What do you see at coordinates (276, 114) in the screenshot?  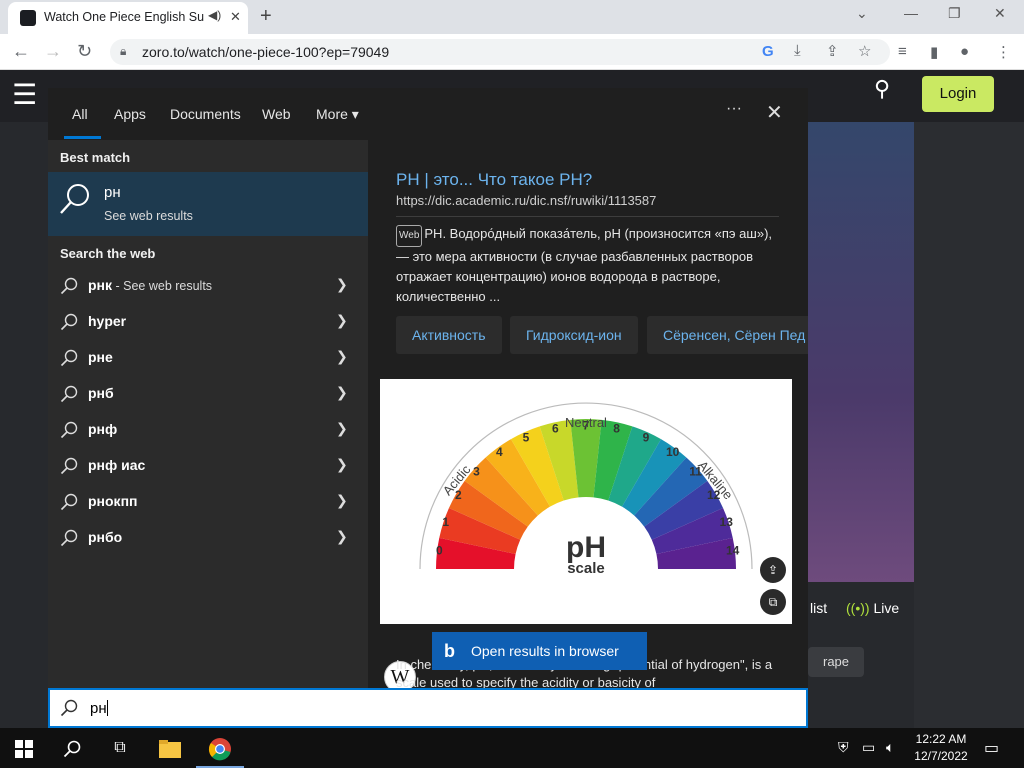 I see `tab-web: Web` at bounding box center [276, 114].